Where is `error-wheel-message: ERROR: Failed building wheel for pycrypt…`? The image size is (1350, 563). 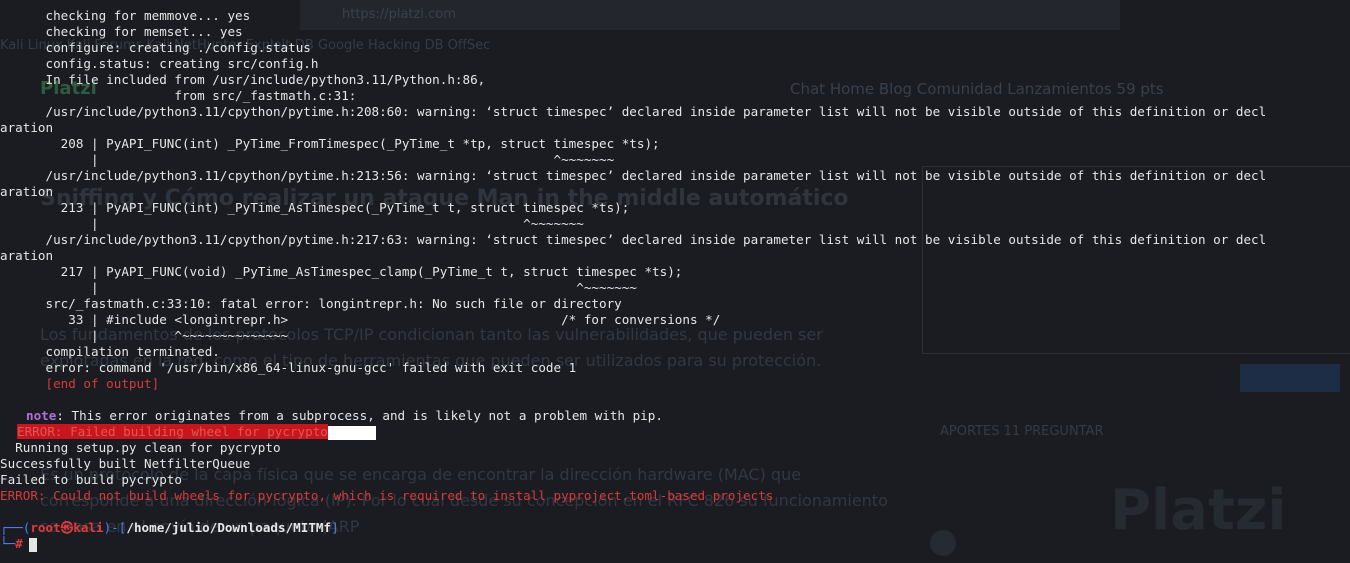 error-wheel-message: ERROR: Failed building wheel for pycrypt… is located at coordinates (172, 431).